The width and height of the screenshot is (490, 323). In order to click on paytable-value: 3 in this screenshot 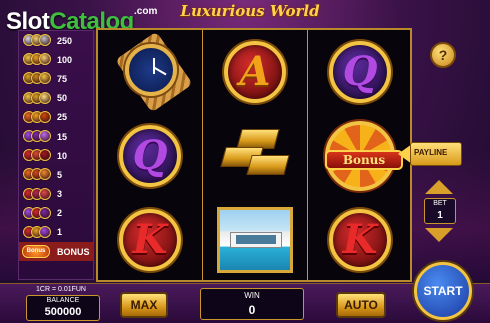, I will do `click(60, 194)`.